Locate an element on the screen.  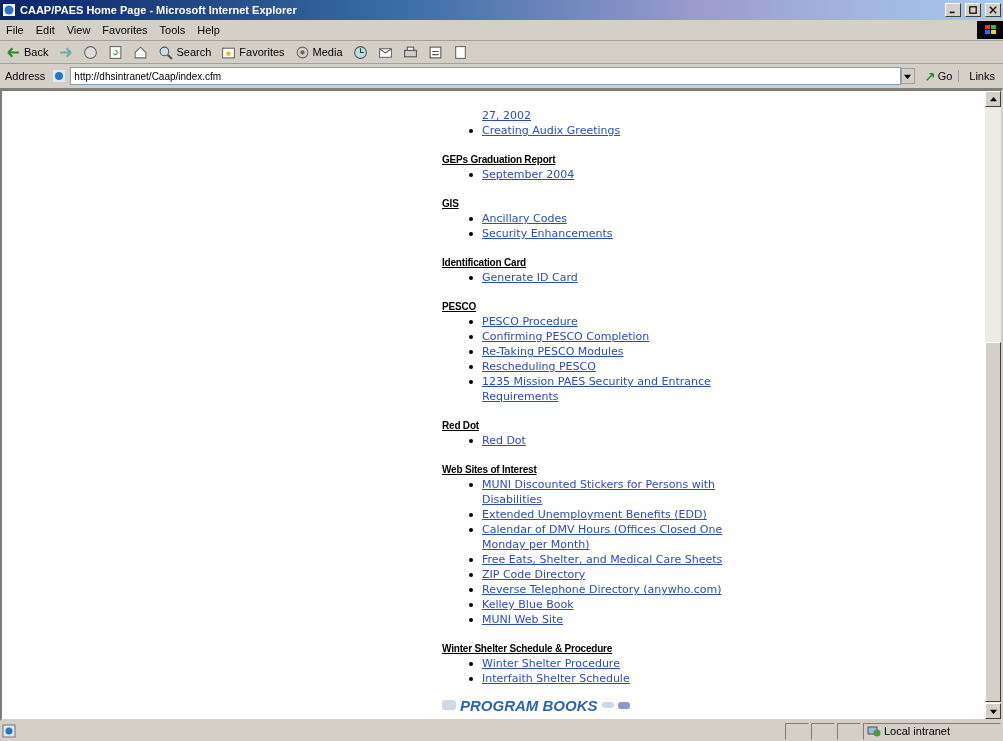
down-caret-icon is located at coordinates (993, 711).